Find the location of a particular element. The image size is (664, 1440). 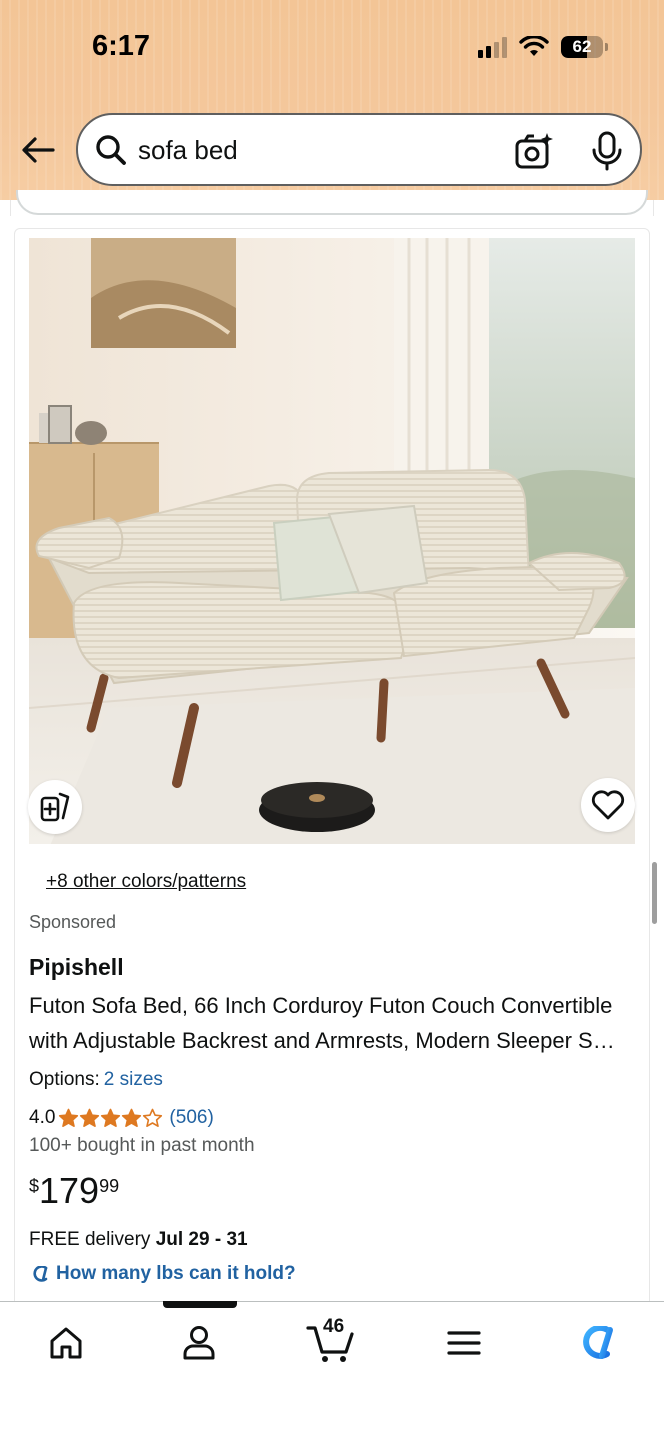

price-whole: 179 is located at coordinates (69, 1190).